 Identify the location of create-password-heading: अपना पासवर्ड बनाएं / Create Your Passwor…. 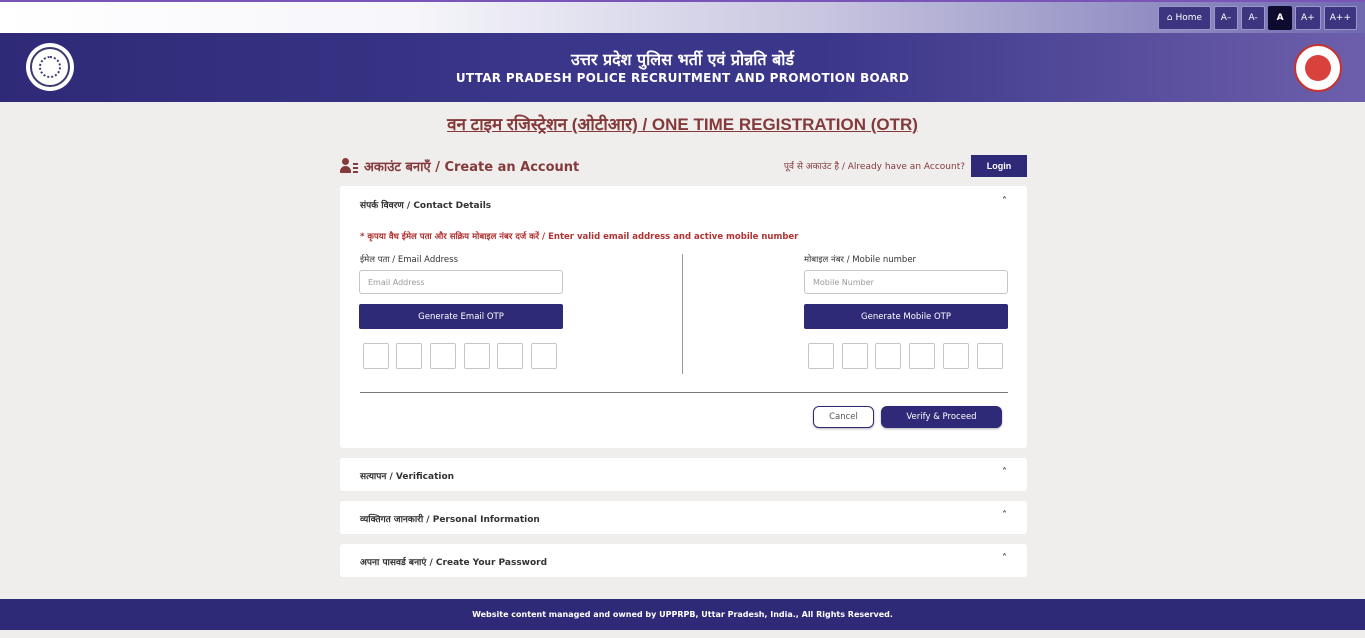
(453, 561).